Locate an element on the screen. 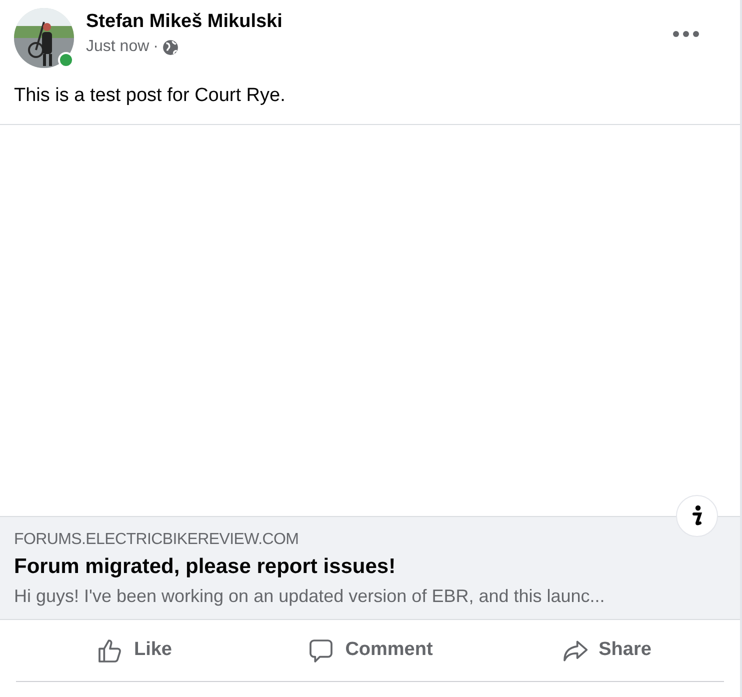 The height and width of the screenshot is (697, 742). info-icon is located at coordinates (697, 516).